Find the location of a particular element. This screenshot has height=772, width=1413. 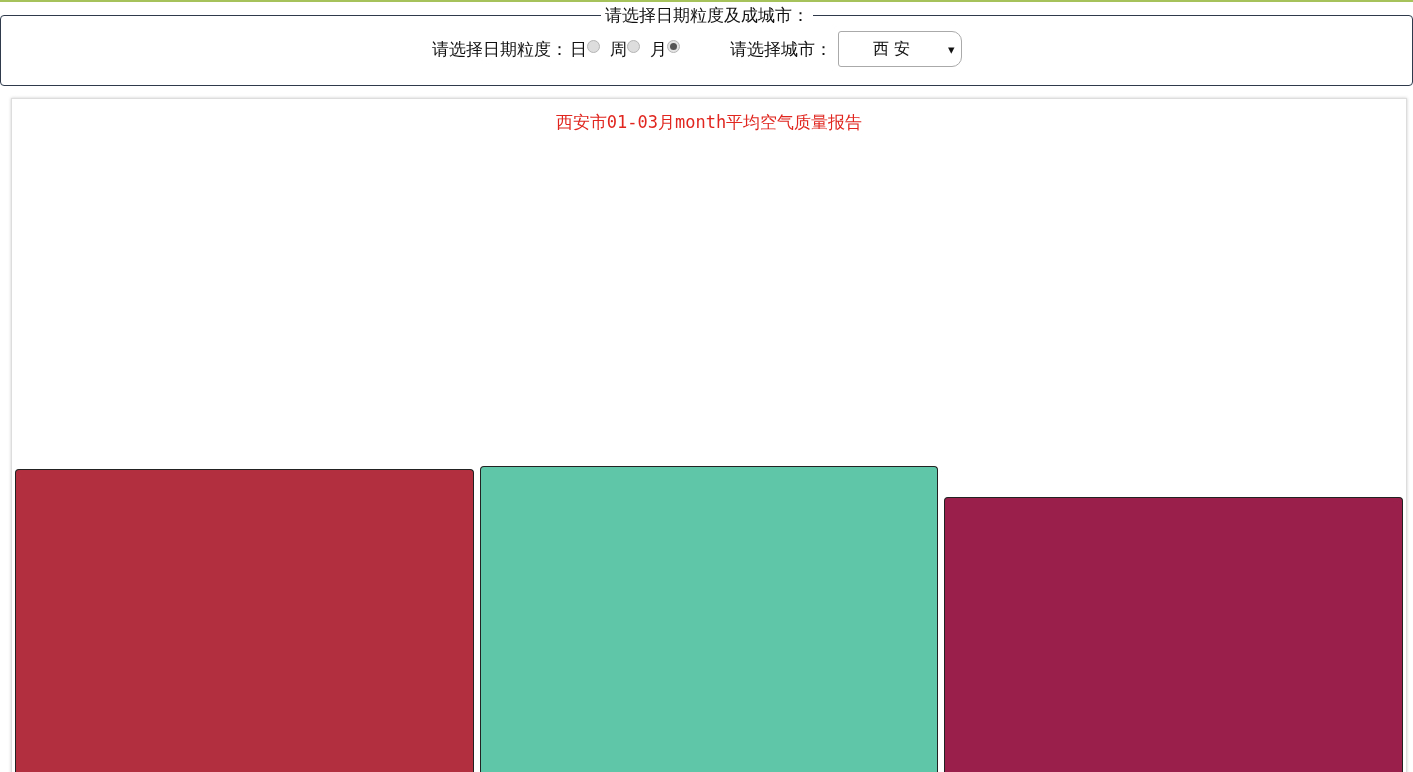

city-dropdown: 西 安 ▾ is located at coordinates (899, 49).